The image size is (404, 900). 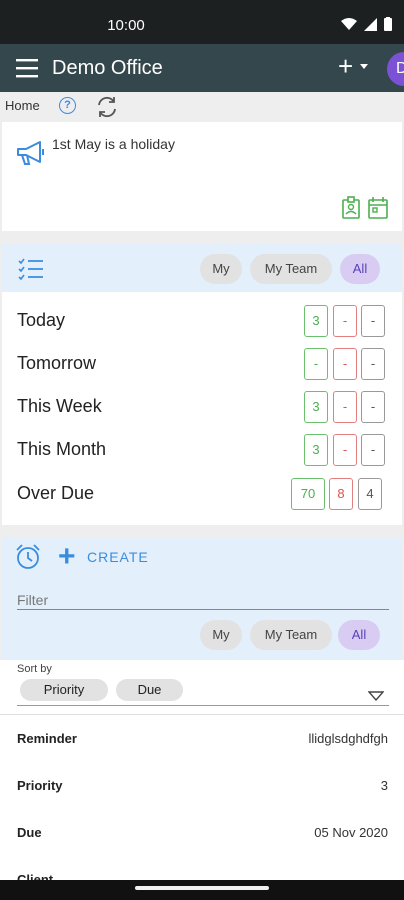 What do you see at coordinates (28, 68) in the screenshot?
I see `hamburger-menu-icon` at bounding box center [28, 68].